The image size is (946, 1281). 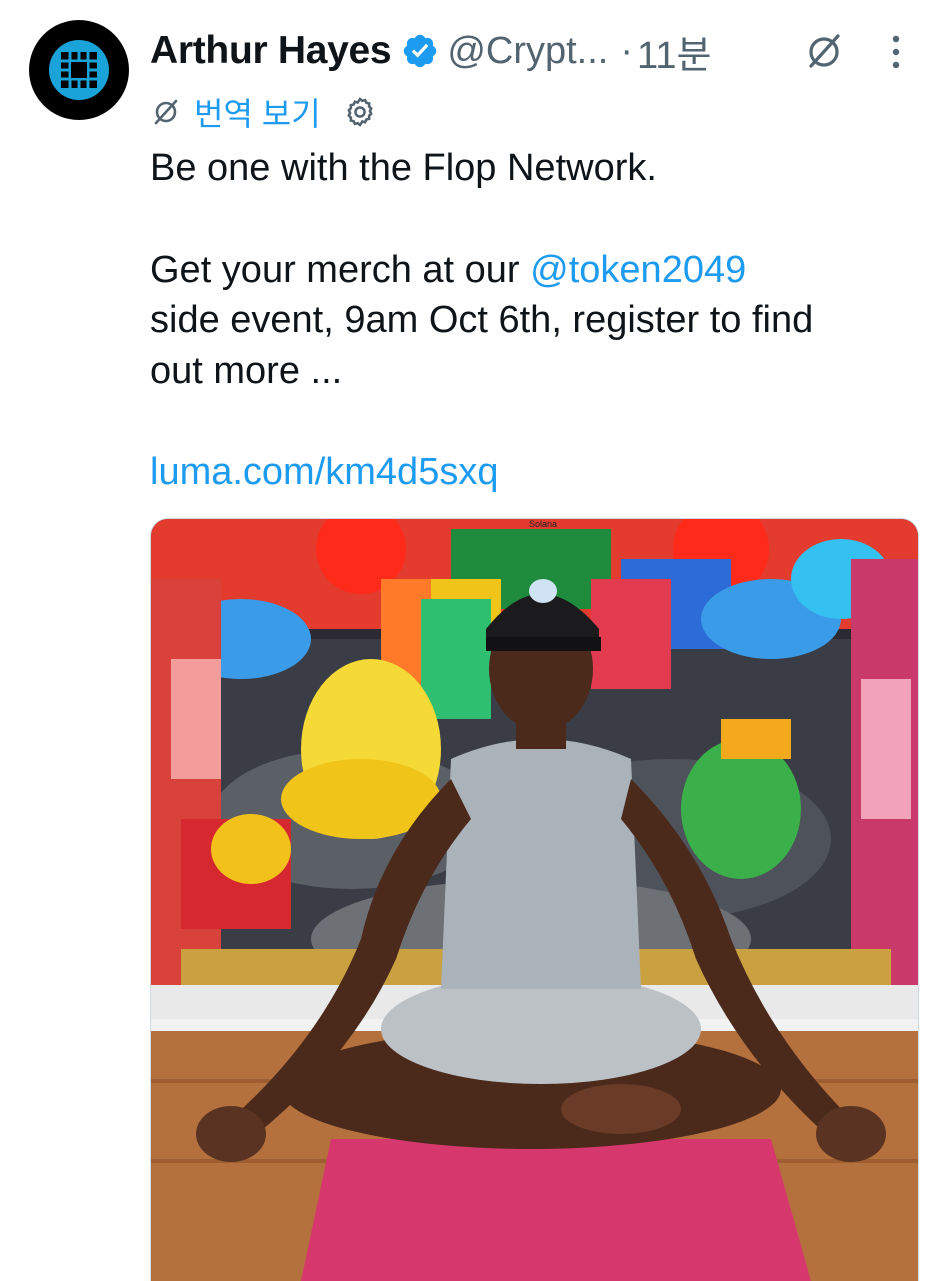 What do you see at coordinates (638, 270) in the screenshot?
I see `mention-link: @token2049` at bounding box center [638, 270].